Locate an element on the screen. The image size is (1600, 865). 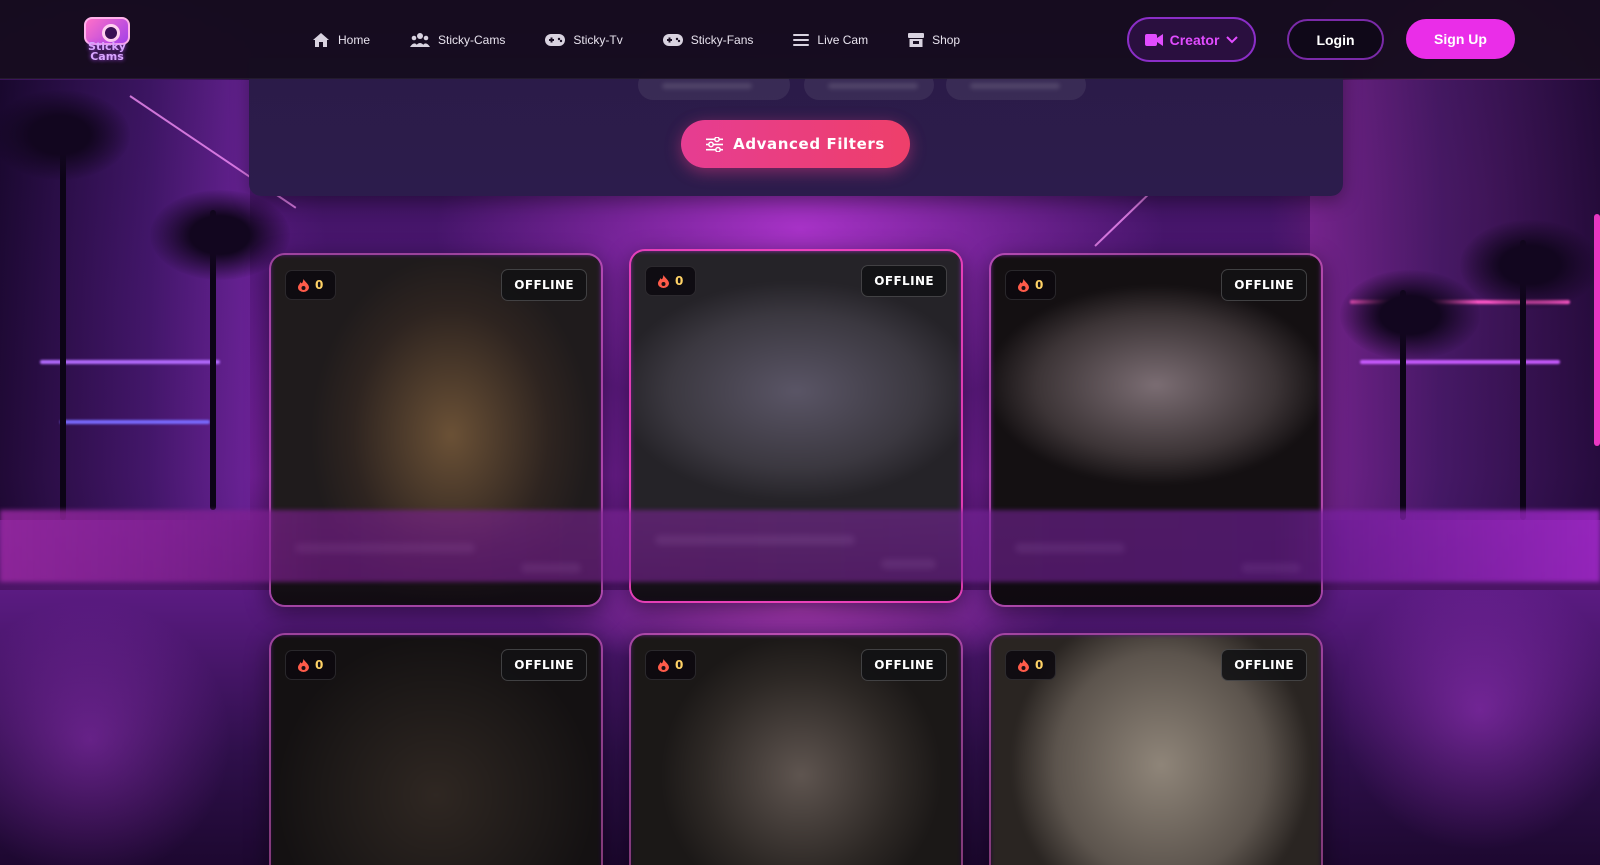
nav-home: Home is located at coordinates (341, 40).